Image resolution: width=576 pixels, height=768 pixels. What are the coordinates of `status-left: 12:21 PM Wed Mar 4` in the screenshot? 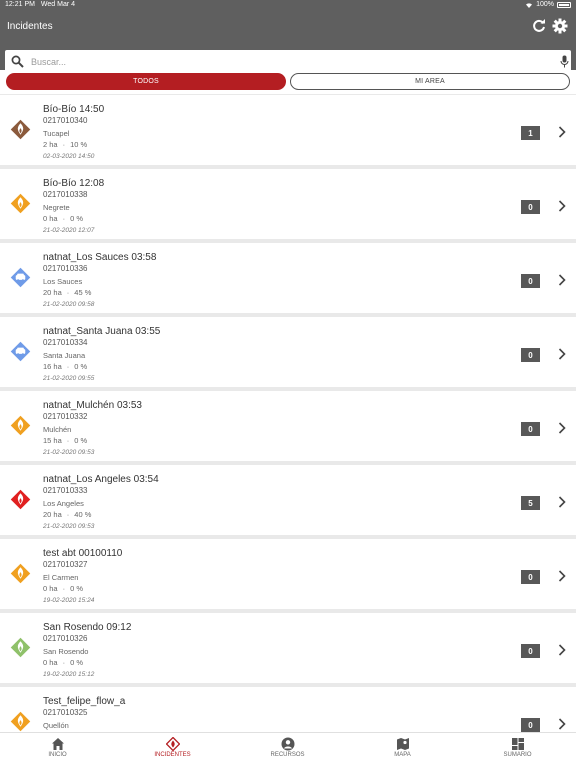 It's located at (42, 4).